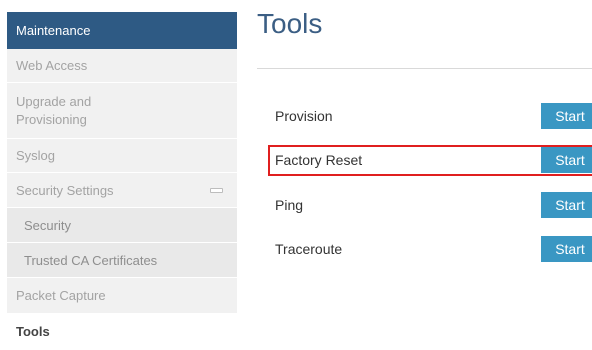 The width and height of the screenshot is (592, 350). I want to click on sidebar-item-label: Web Access, so click(52, 65).